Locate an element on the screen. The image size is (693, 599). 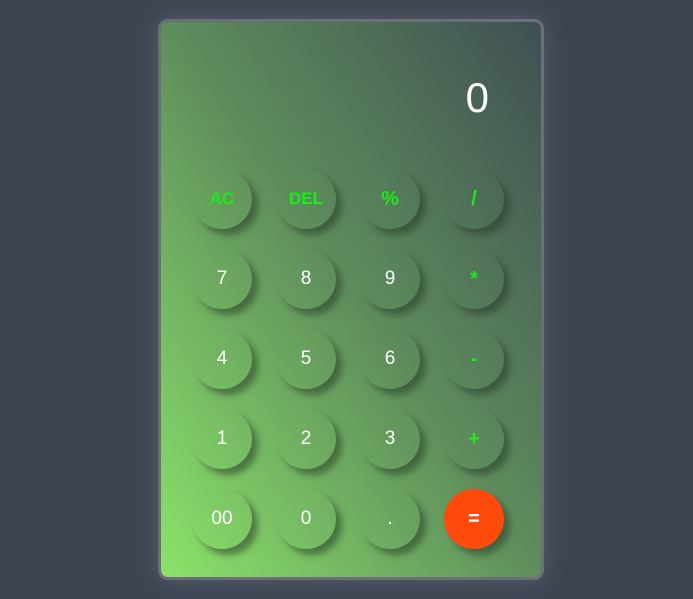
multiply-button: * is located at coordinates (474, 279).